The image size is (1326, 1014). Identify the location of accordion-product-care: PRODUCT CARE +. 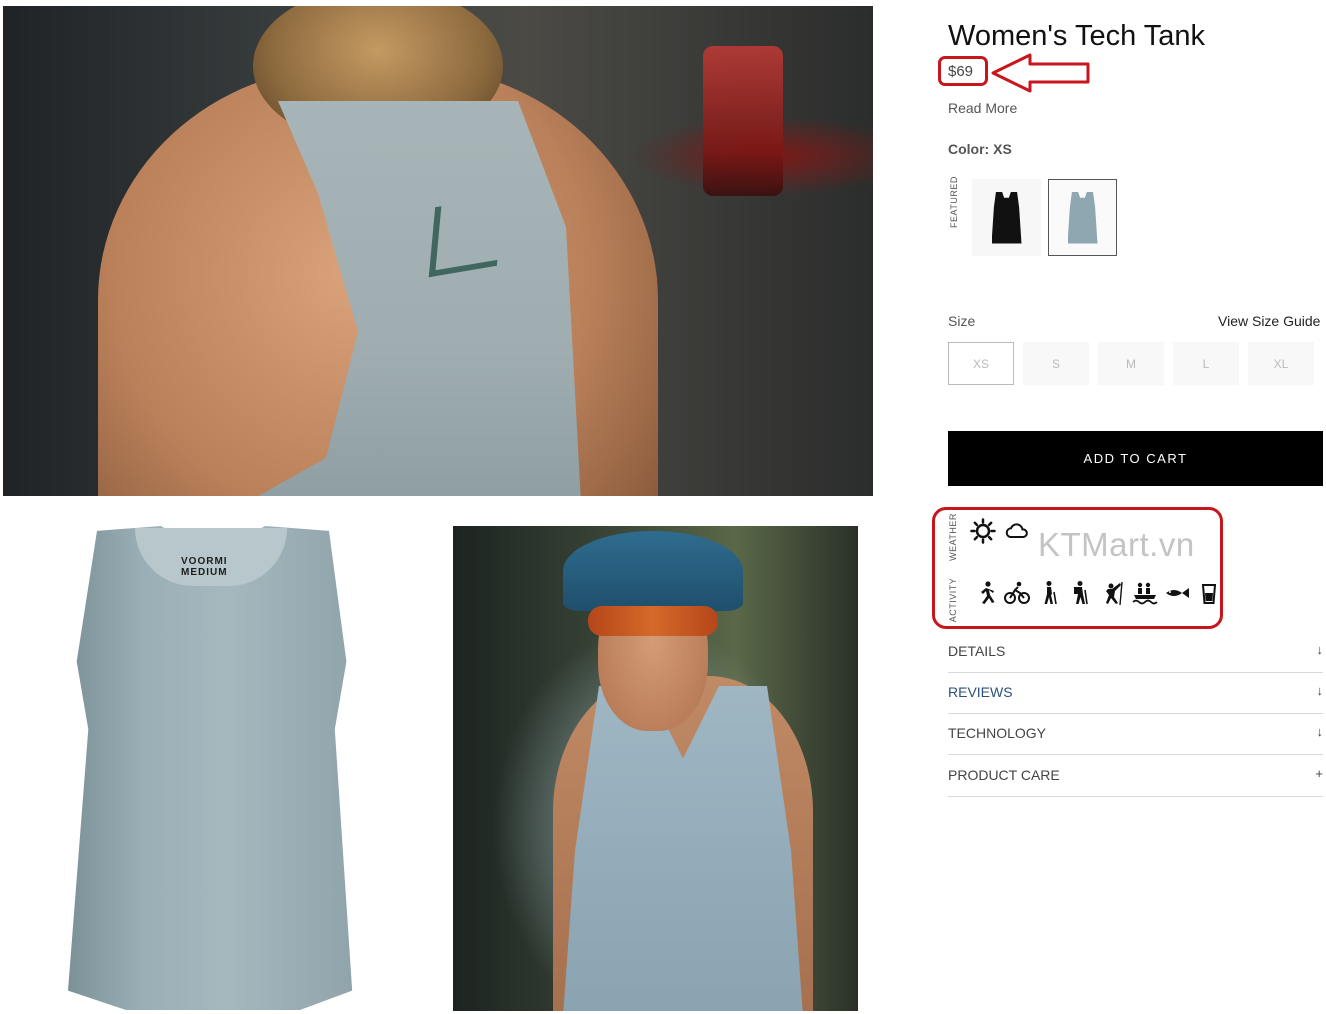
(1135, 776).